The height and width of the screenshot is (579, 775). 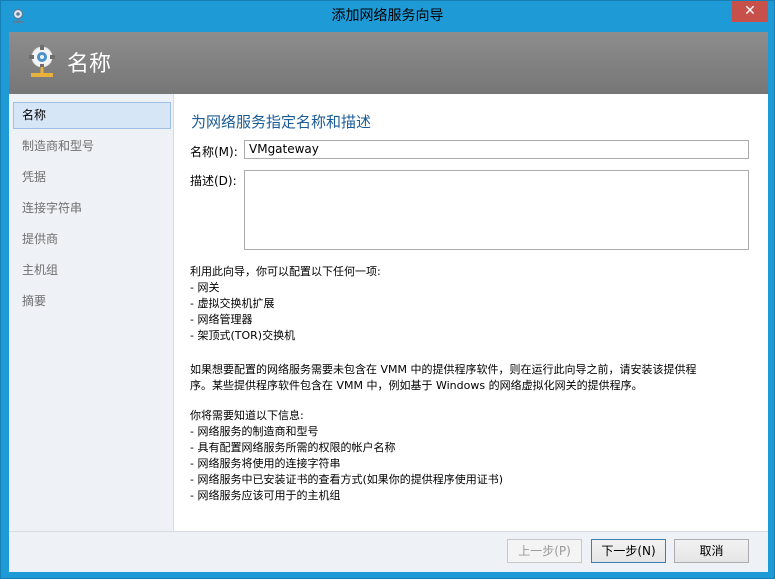 What do you see at coordinates (281, 122) in the screenshot?
I see `section-heading: 为网络服务指定名称和描述` at bounding box center [281, 122].